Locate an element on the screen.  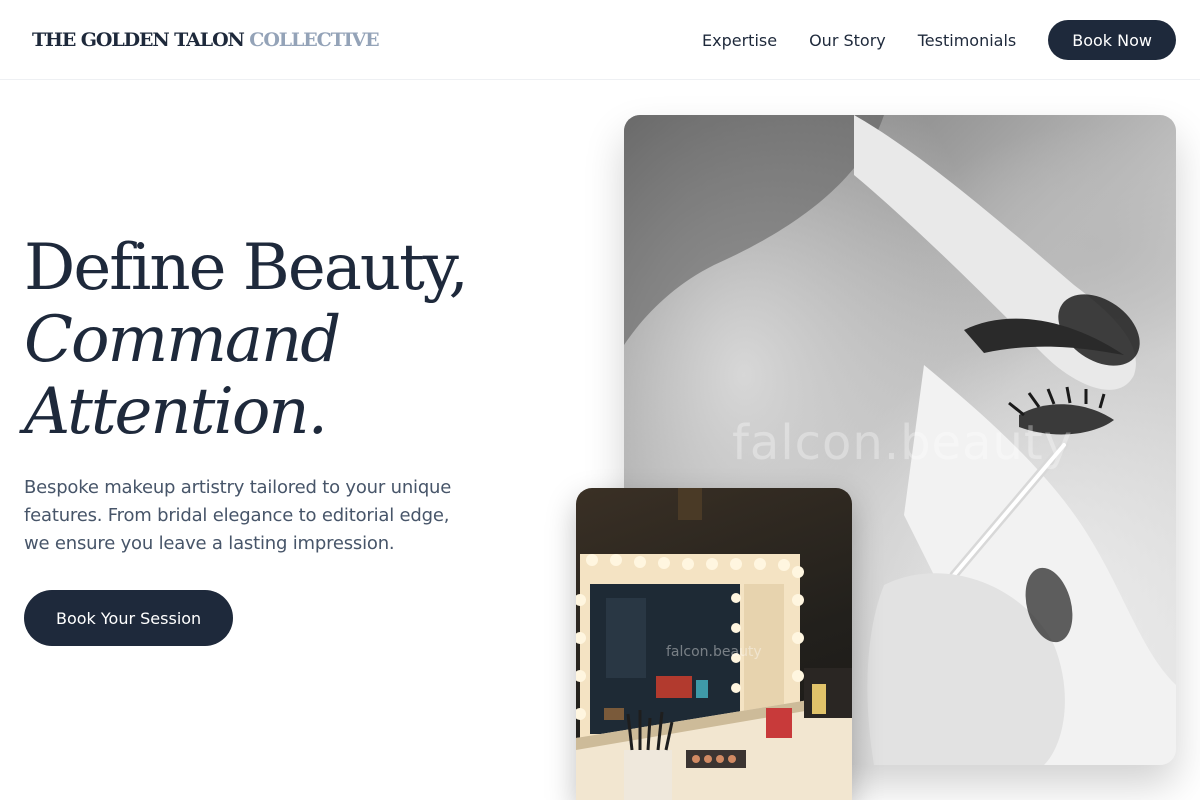
nav-link-expertise: Expertise is located at coordinates (739, 40).